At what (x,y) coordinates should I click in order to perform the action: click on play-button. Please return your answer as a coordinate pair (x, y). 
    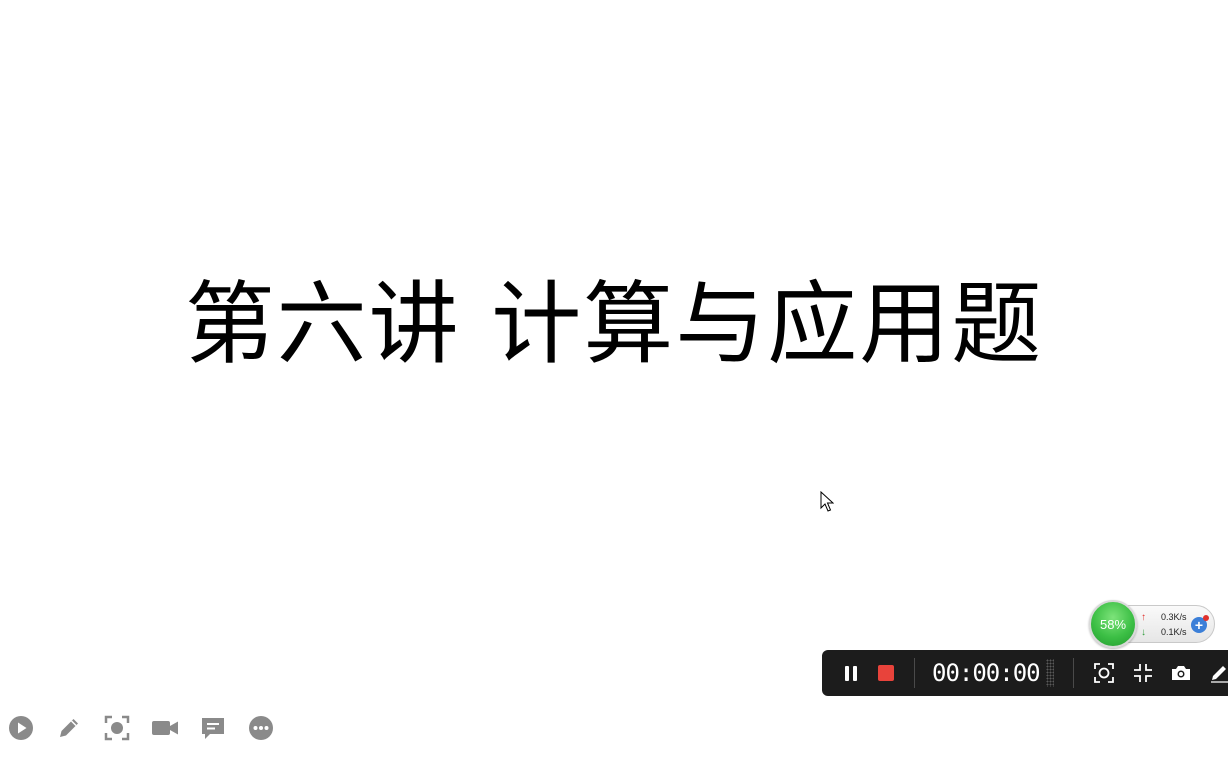
    Looking at the image, I should click on (21, 728).